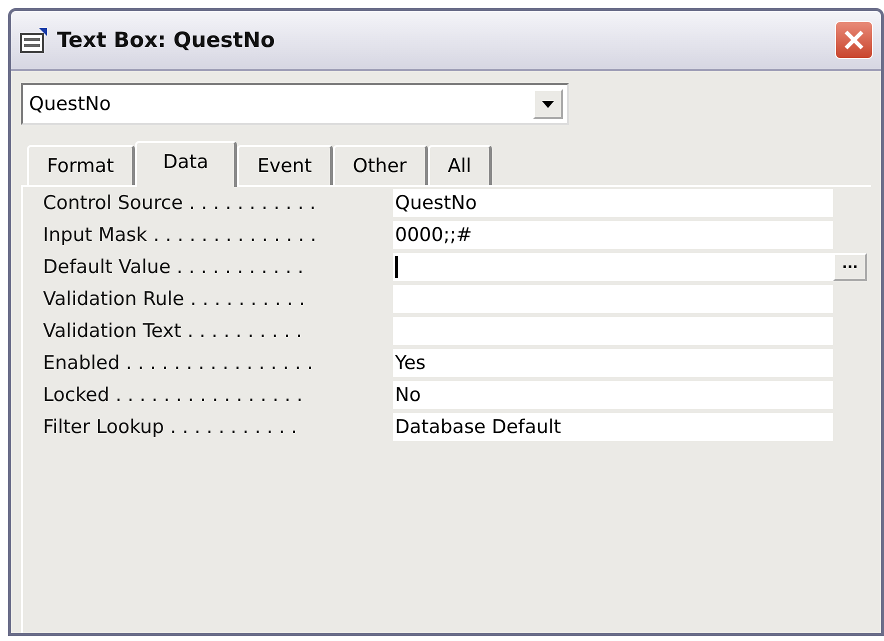 The height and width of the screenshot is (641, 884). I want to click on object-dropdown: QuestNo, so click(295, 104).